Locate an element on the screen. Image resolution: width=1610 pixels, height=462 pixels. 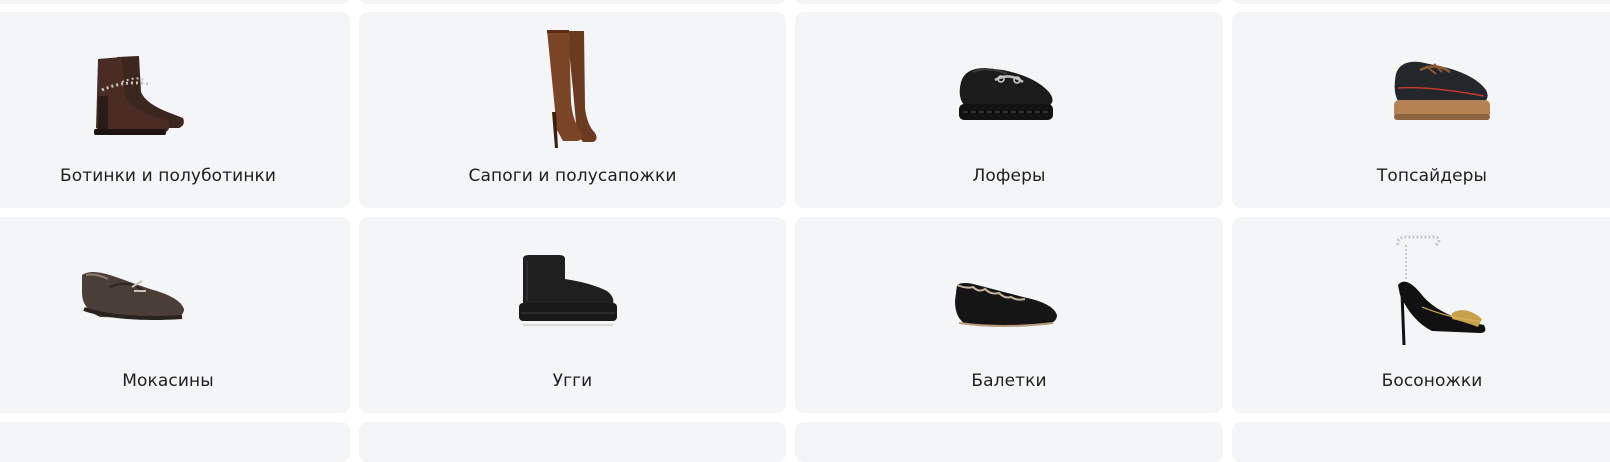
category-card-sandals: Босоножки is located at coordinates (1421, 315).